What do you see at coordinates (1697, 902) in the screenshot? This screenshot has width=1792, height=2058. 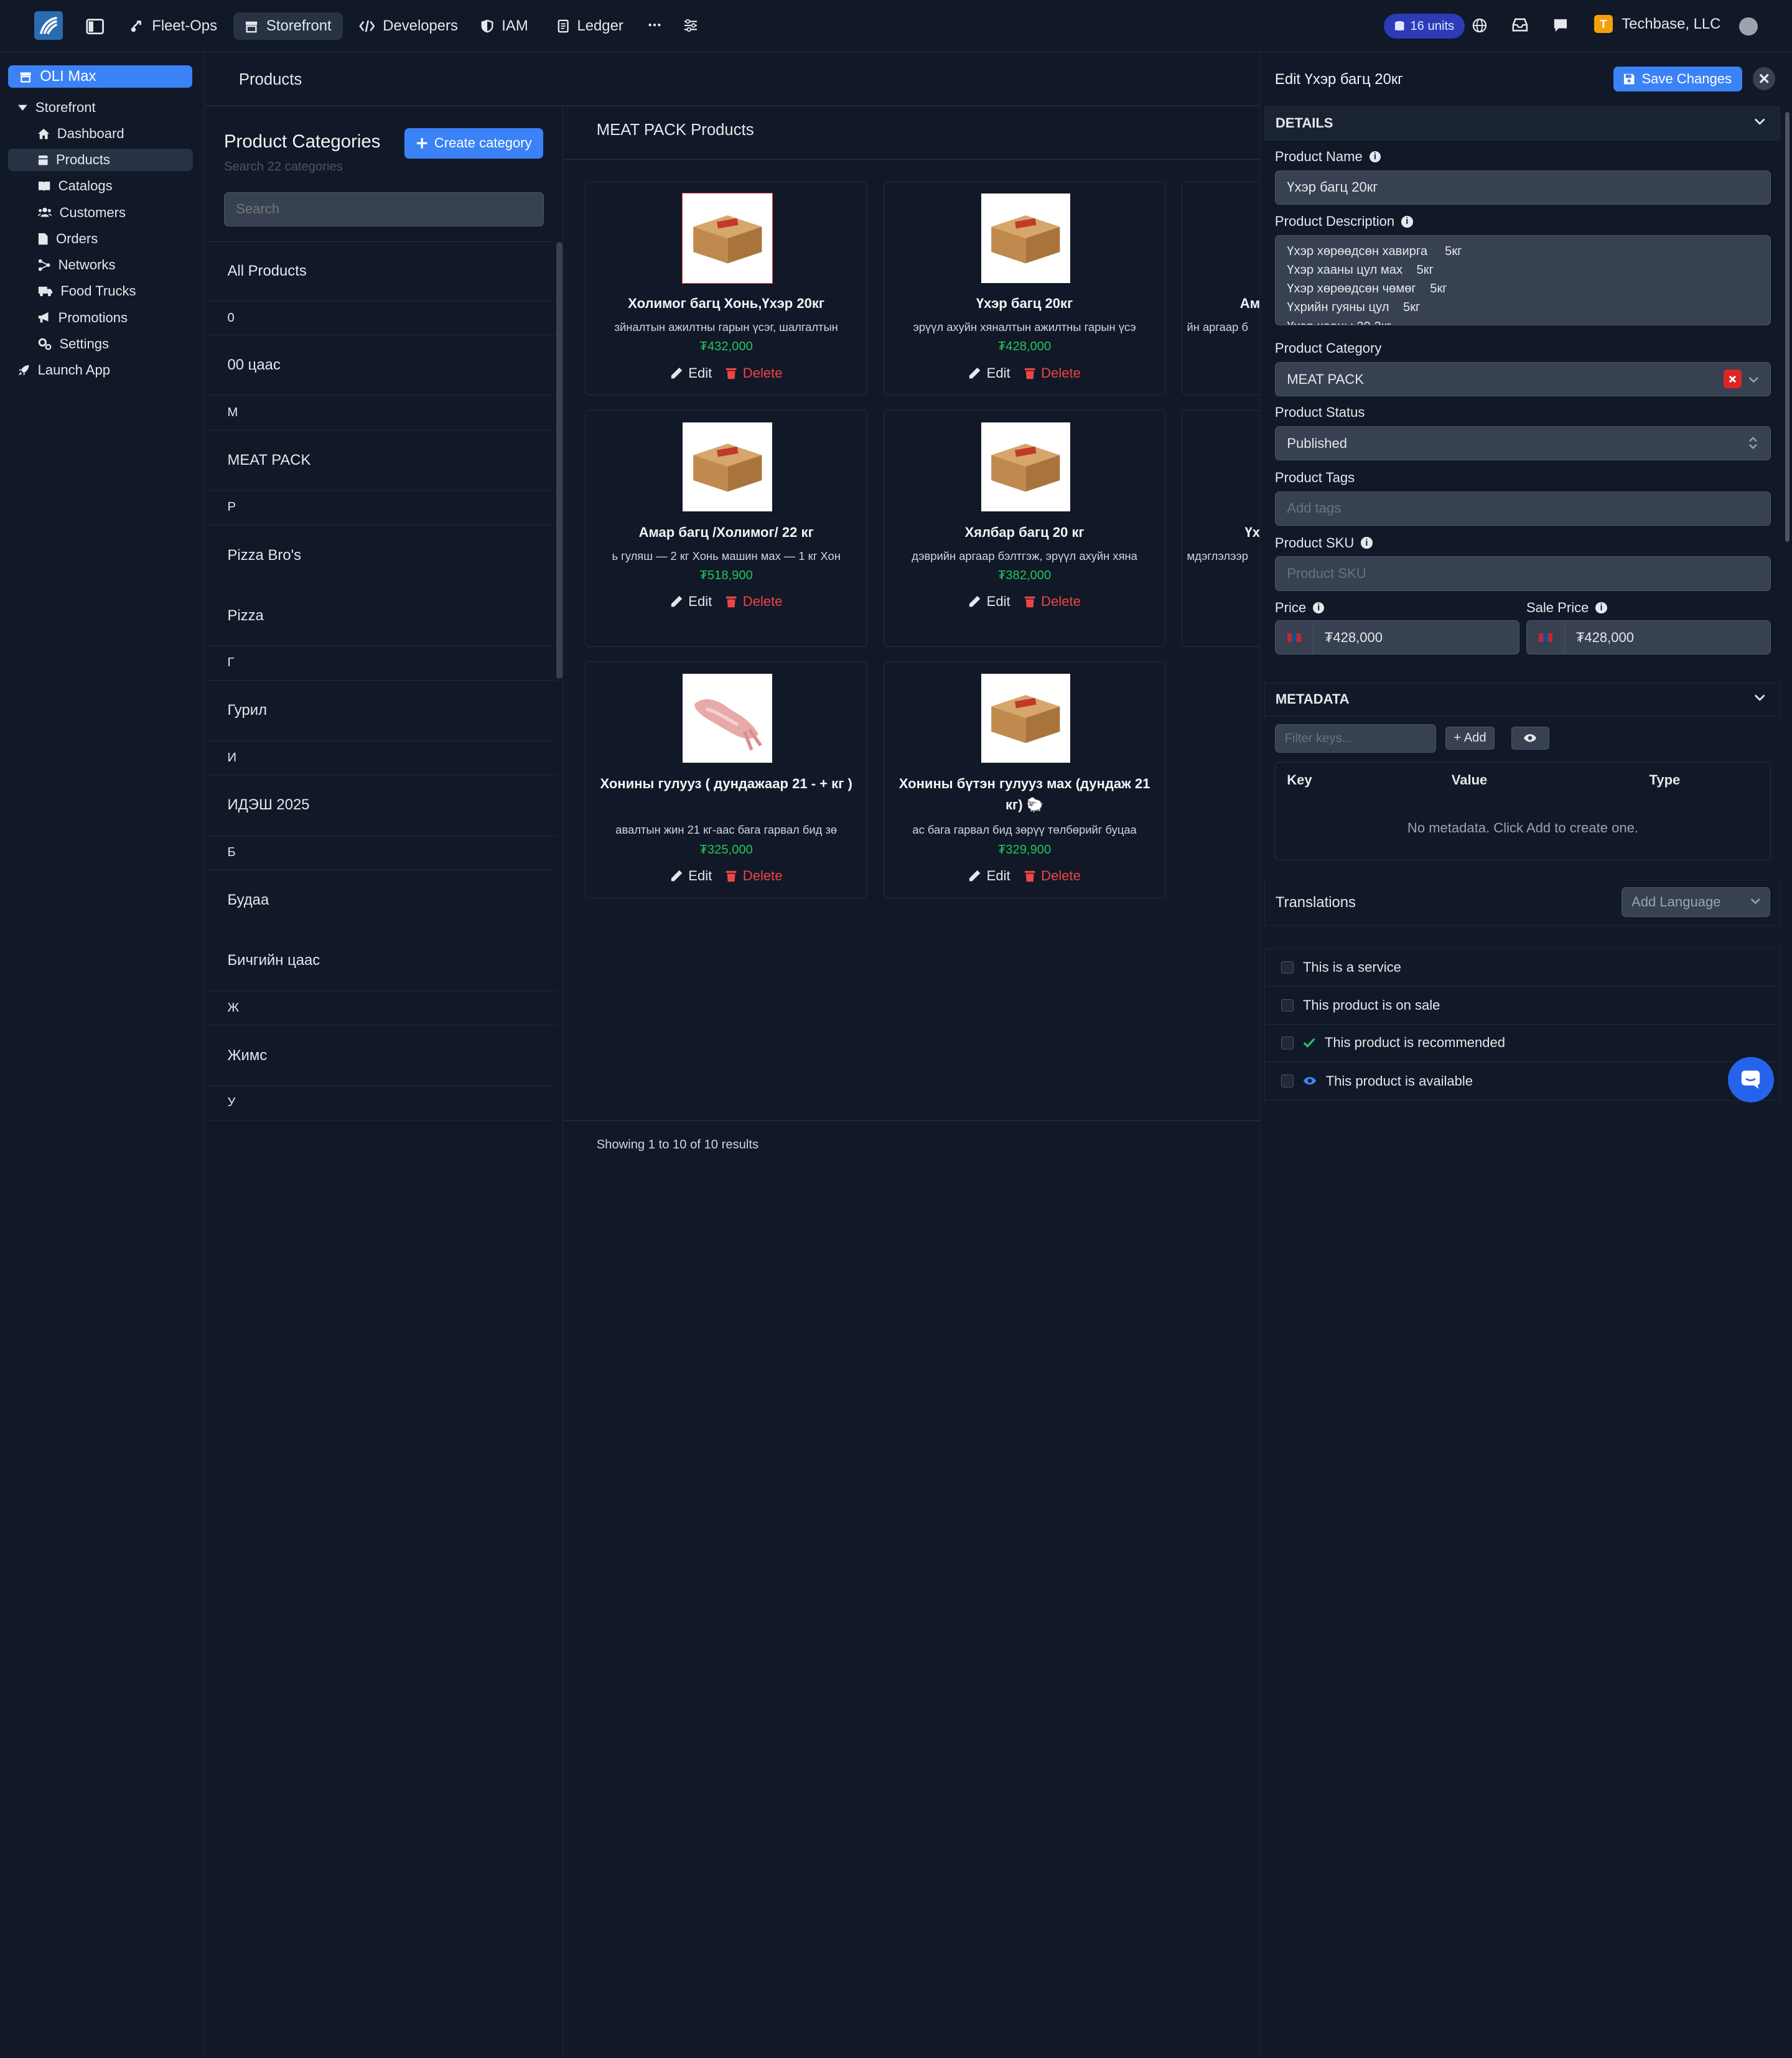 I see `add-language-select: Add Language` at bounding box center [1697, 902].